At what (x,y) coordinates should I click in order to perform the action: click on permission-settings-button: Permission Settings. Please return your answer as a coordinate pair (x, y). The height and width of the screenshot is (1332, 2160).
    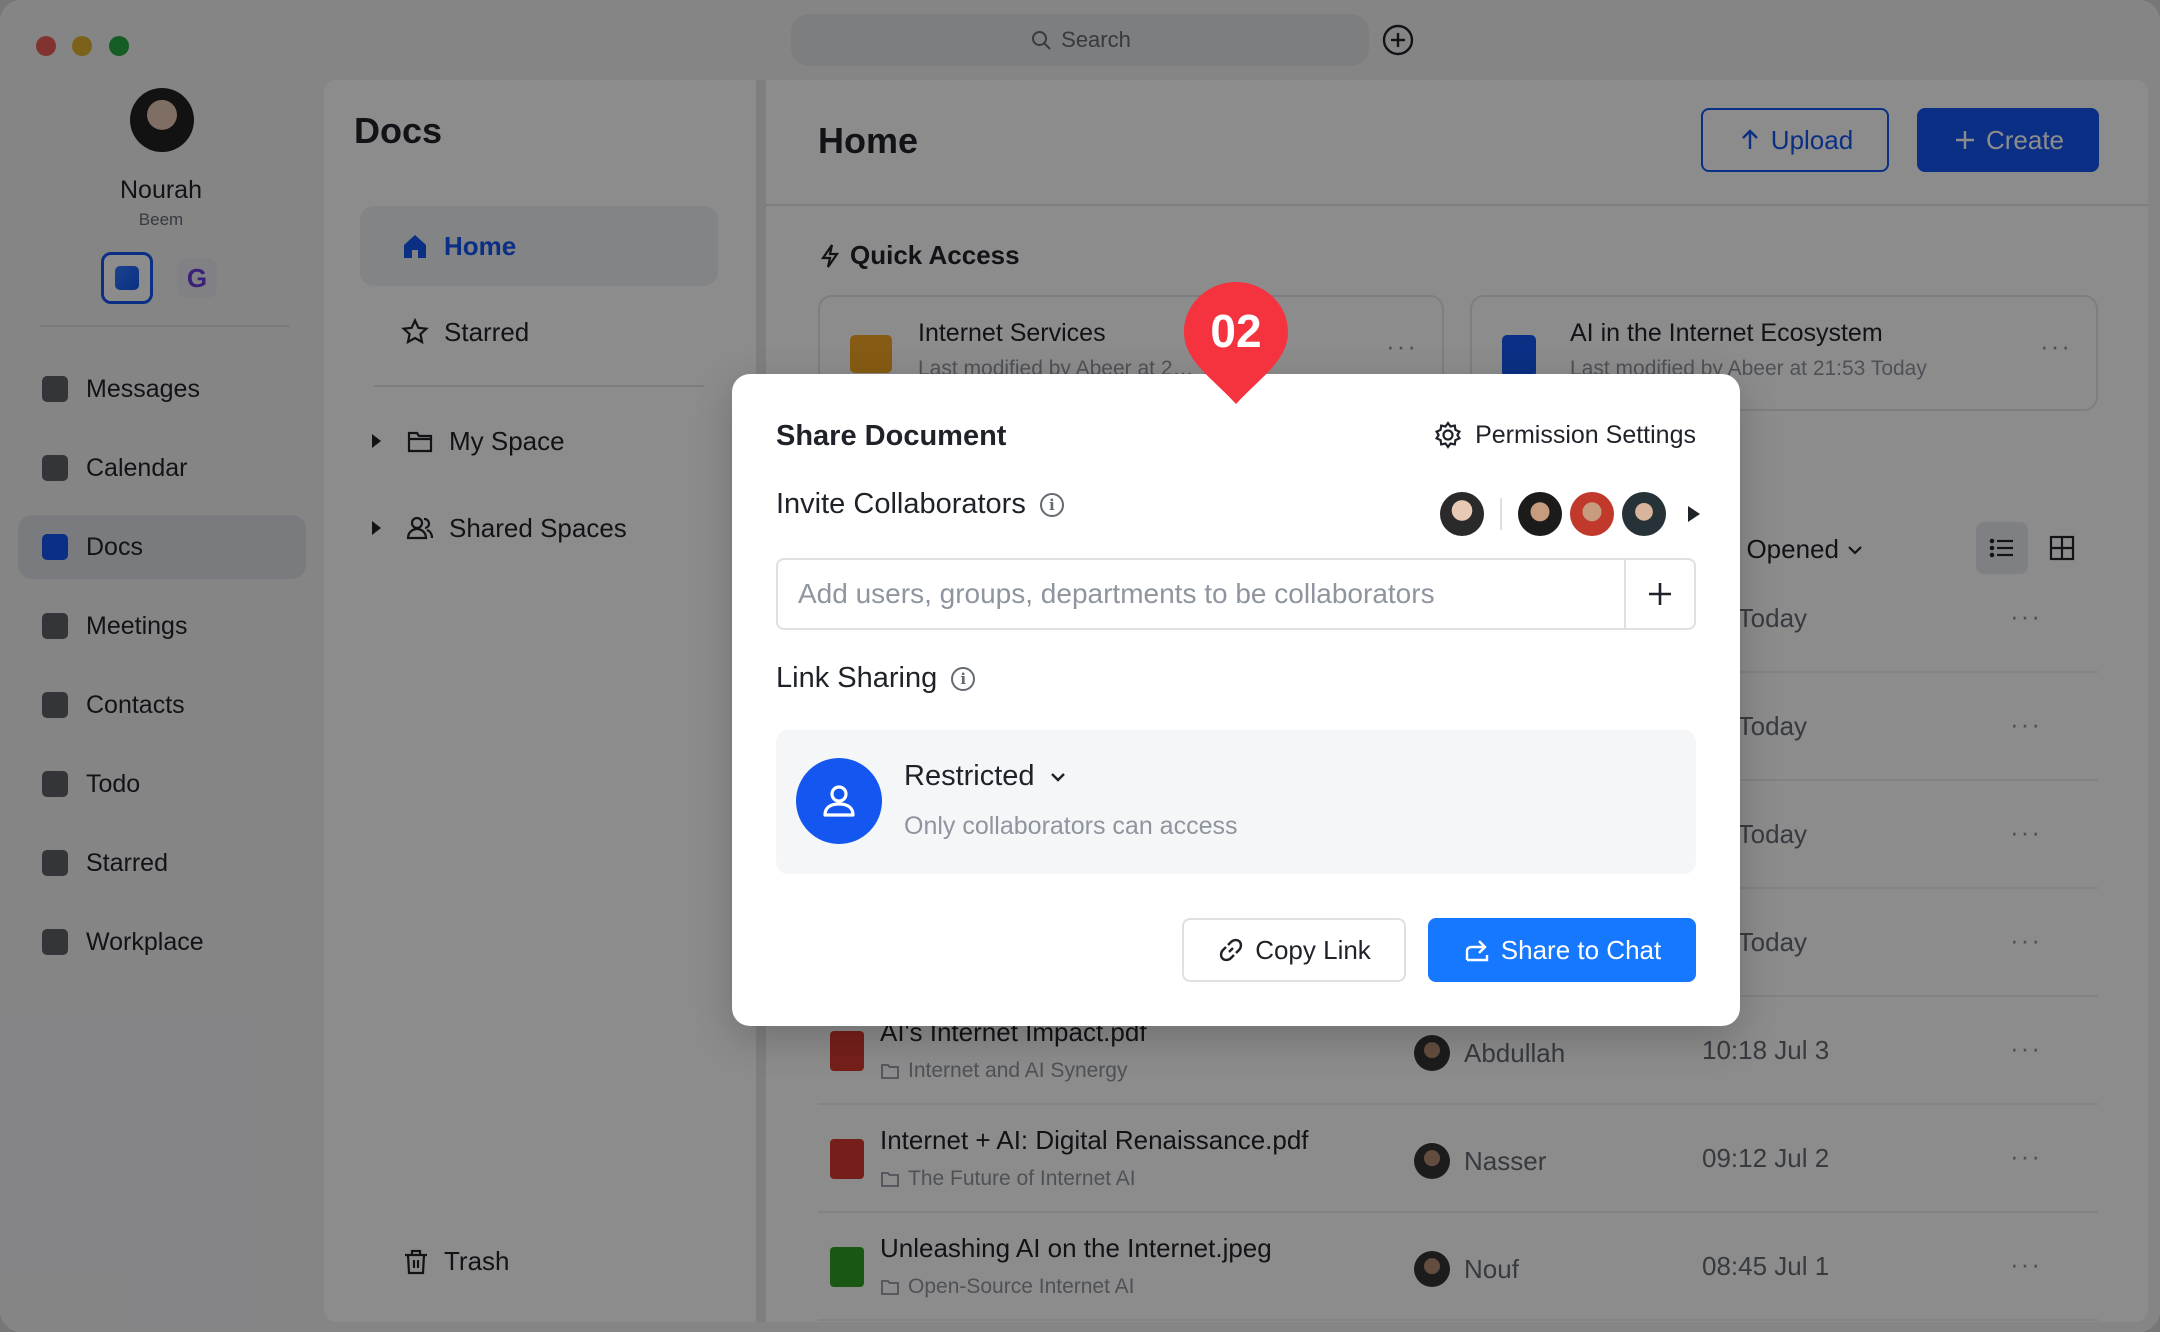
    Looking at the image, I should click on (1564, 435).